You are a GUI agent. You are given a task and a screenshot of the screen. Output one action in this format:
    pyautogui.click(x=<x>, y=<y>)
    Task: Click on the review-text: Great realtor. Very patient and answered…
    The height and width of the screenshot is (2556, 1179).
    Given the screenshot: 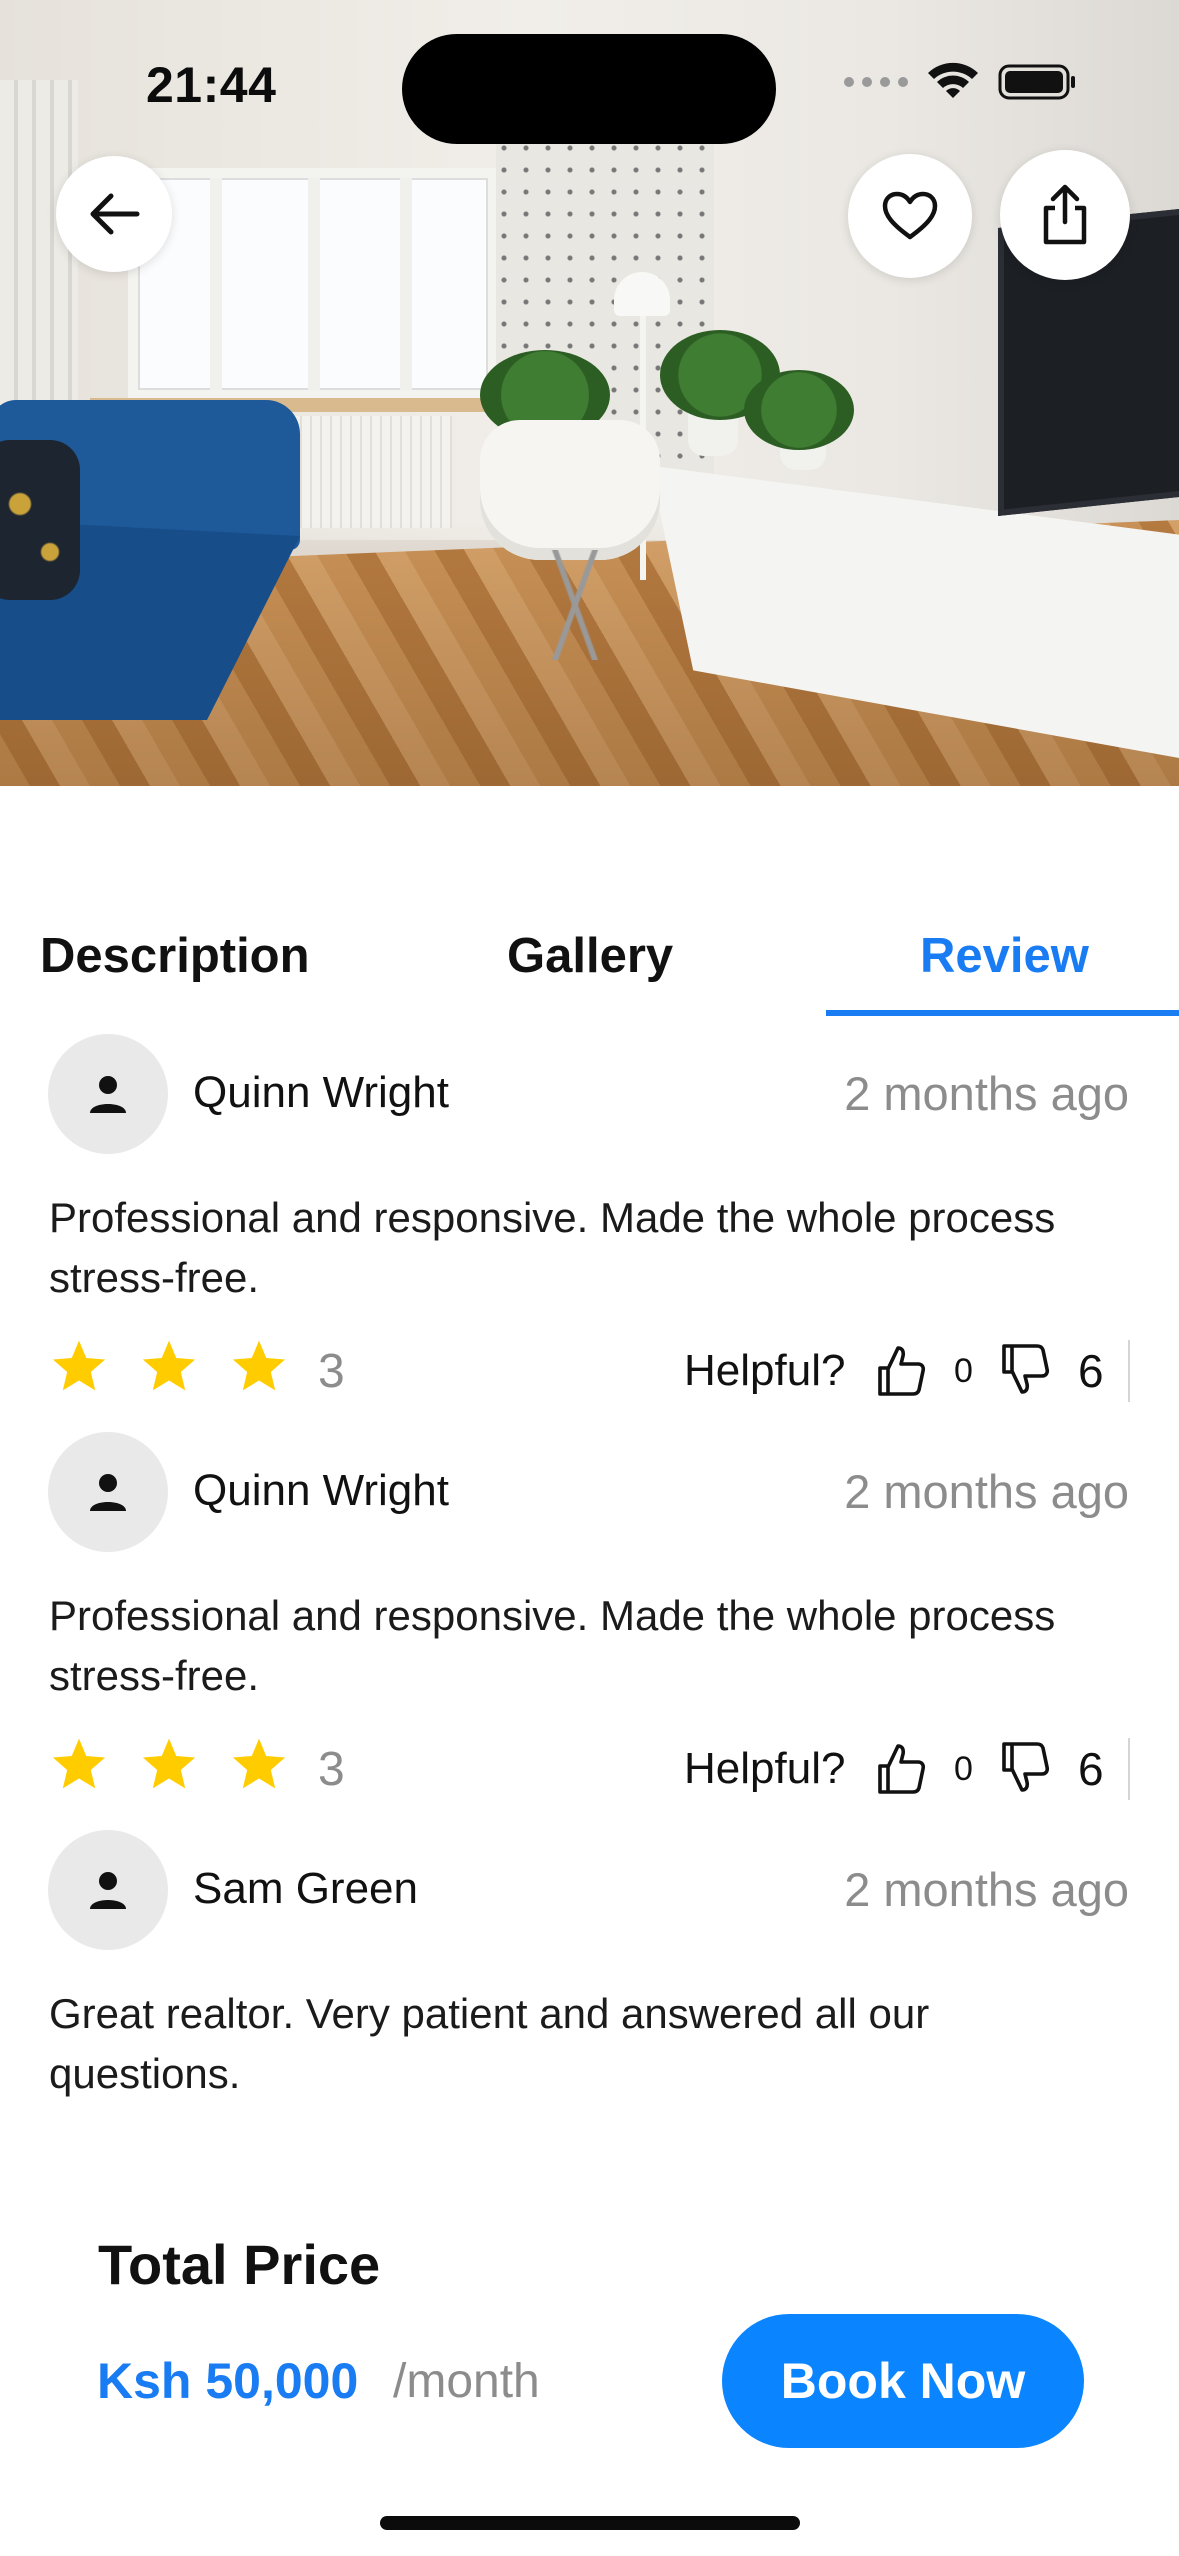 What is the action you would take?
    pyautogui.click(x=489, y=2043)
    